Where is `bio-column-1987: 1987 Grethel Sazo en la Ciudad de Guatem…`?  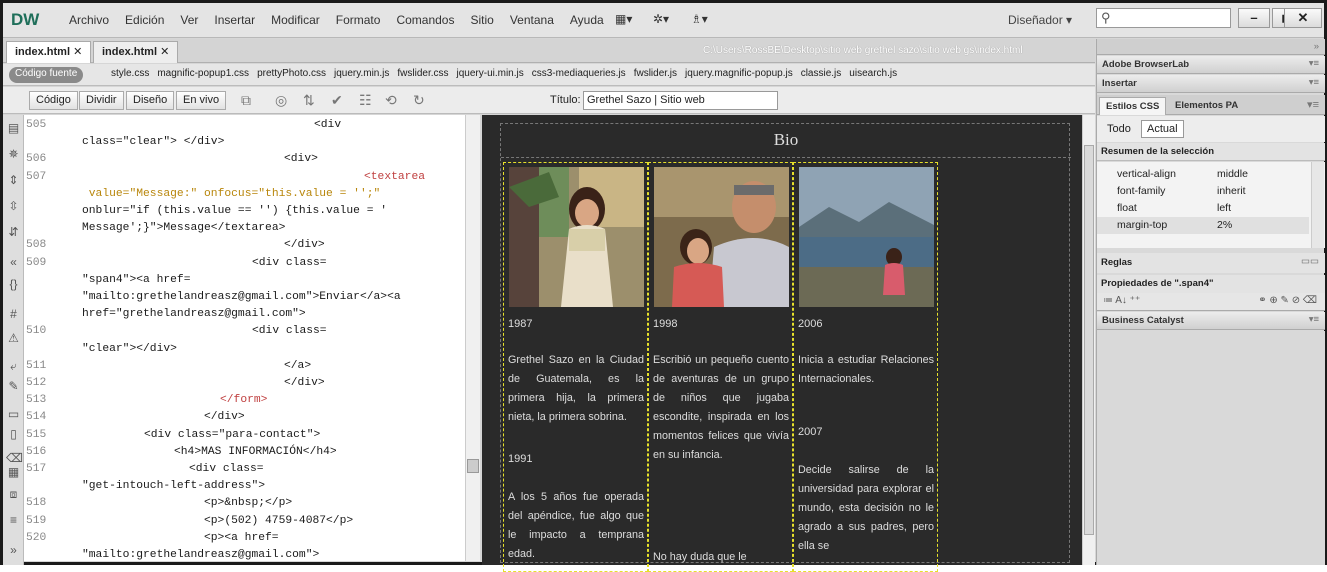
bio-column-1987: 1987 Grethel Sazo en la Ciudad de Guatem… is located at coordinates (575, 367).